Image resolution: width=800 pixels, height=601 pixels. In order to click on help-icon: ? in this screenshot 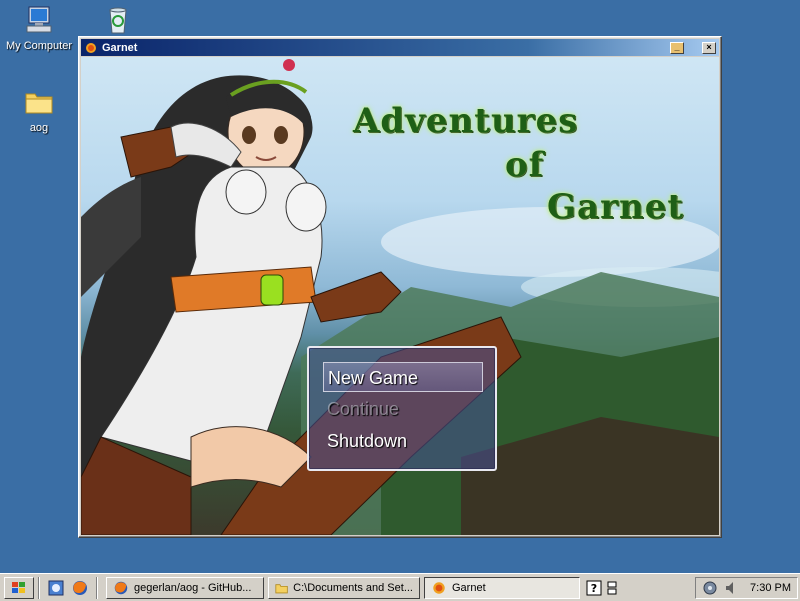, I will do `click(594, 588)`.